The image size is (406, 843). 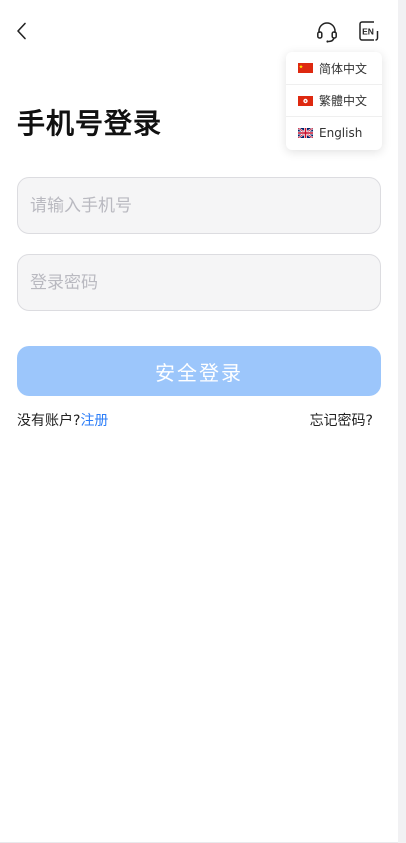 What do you see at coordinates (49, 421) in the screenshot?
I see `no-account-text: 没有账户?` at bounding box center [49, 421].